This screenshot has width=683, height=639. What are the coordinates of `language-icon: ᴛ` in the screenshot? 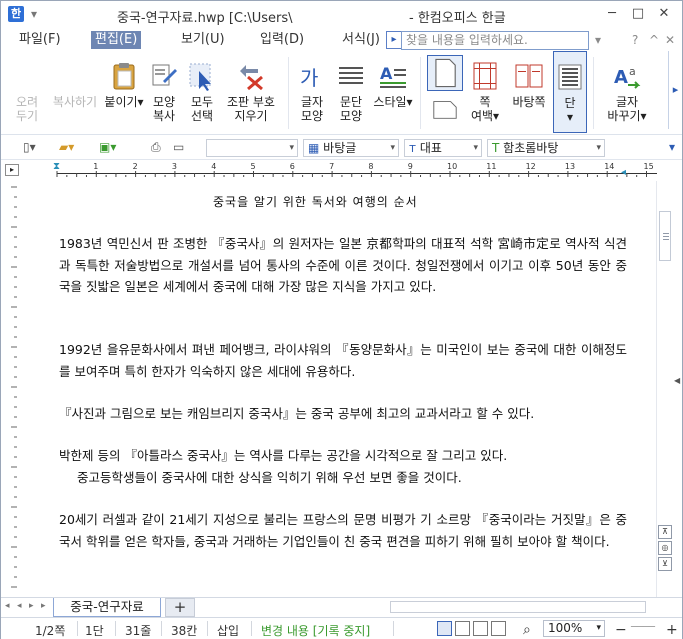 It's located at (412, 148).